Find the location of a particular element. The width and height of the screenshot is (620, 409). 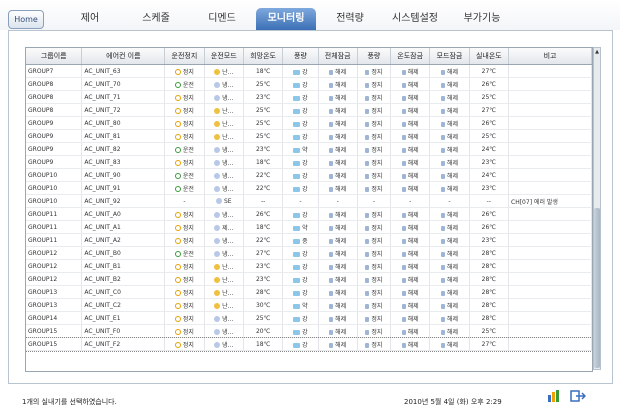

table-row: GROUP12 AC_UNIT_B0 운전 냉... 27℃ 강 해제 정지 해제 해제 28℃ is located at coordinates (309, 253).